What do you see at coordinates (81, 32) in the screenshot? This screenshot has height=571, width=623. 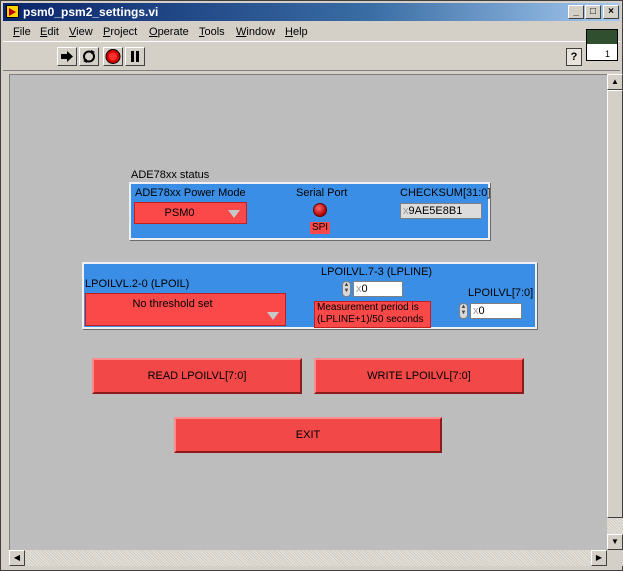 I see `menu-view: View` at bounding box center [81, 32].